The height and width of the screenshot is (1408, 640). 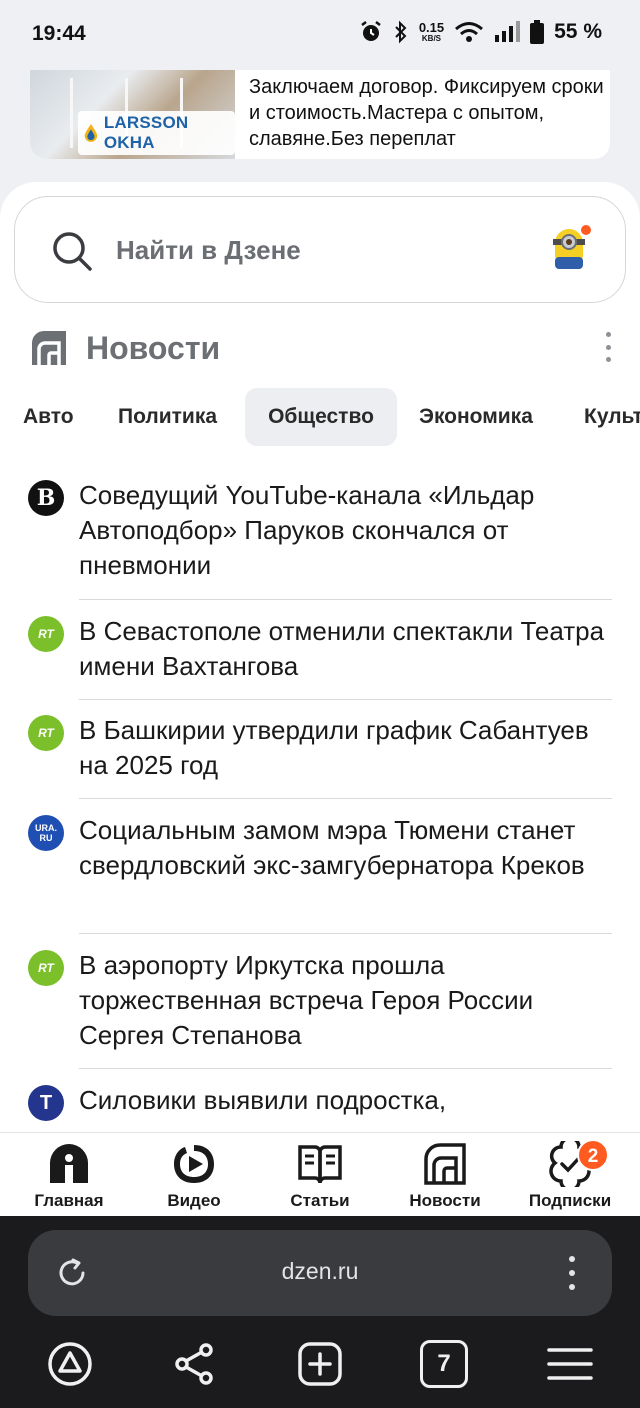 I want to click on notification-dot, so click(x=586, y=230).